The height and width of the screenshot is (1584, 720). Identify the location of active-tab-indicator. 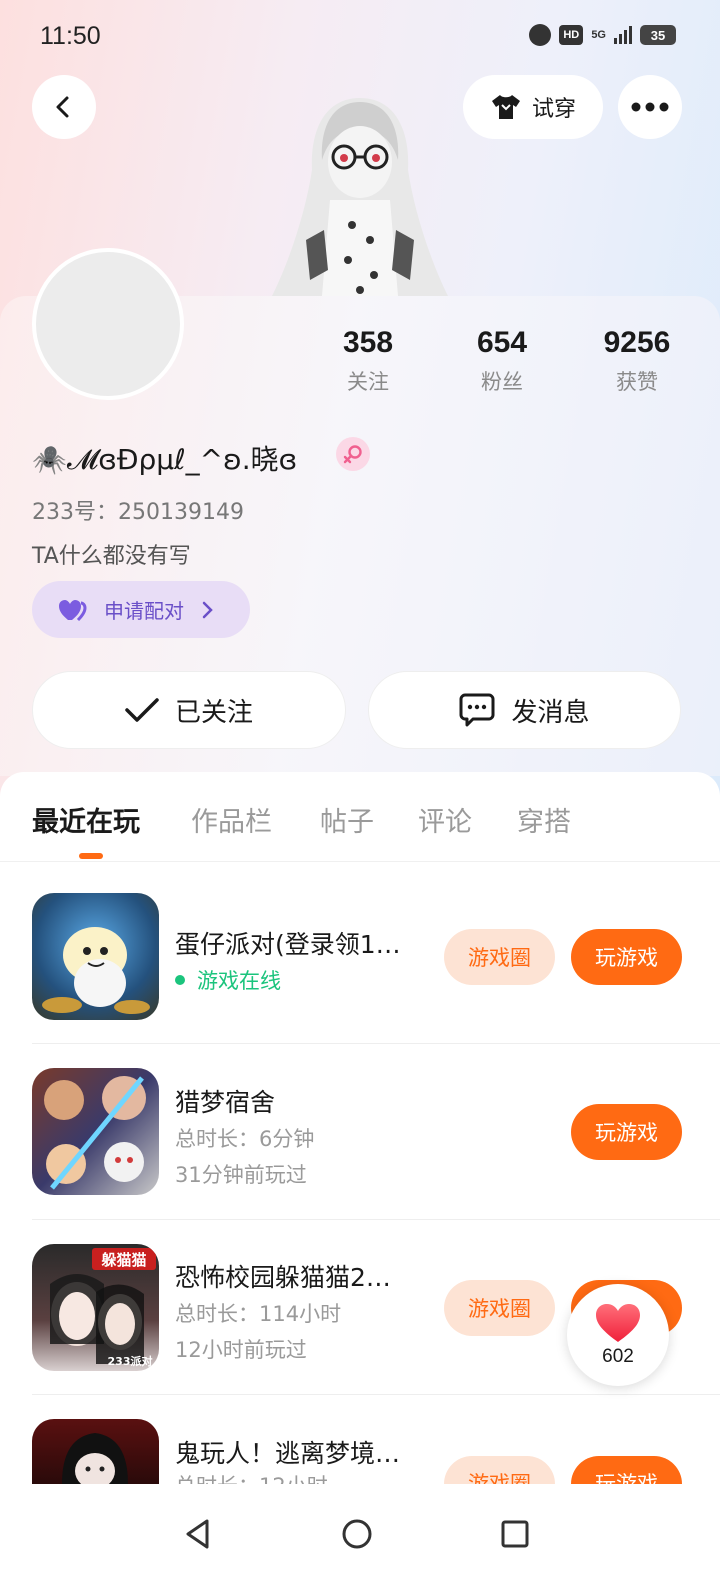
(91, 856).